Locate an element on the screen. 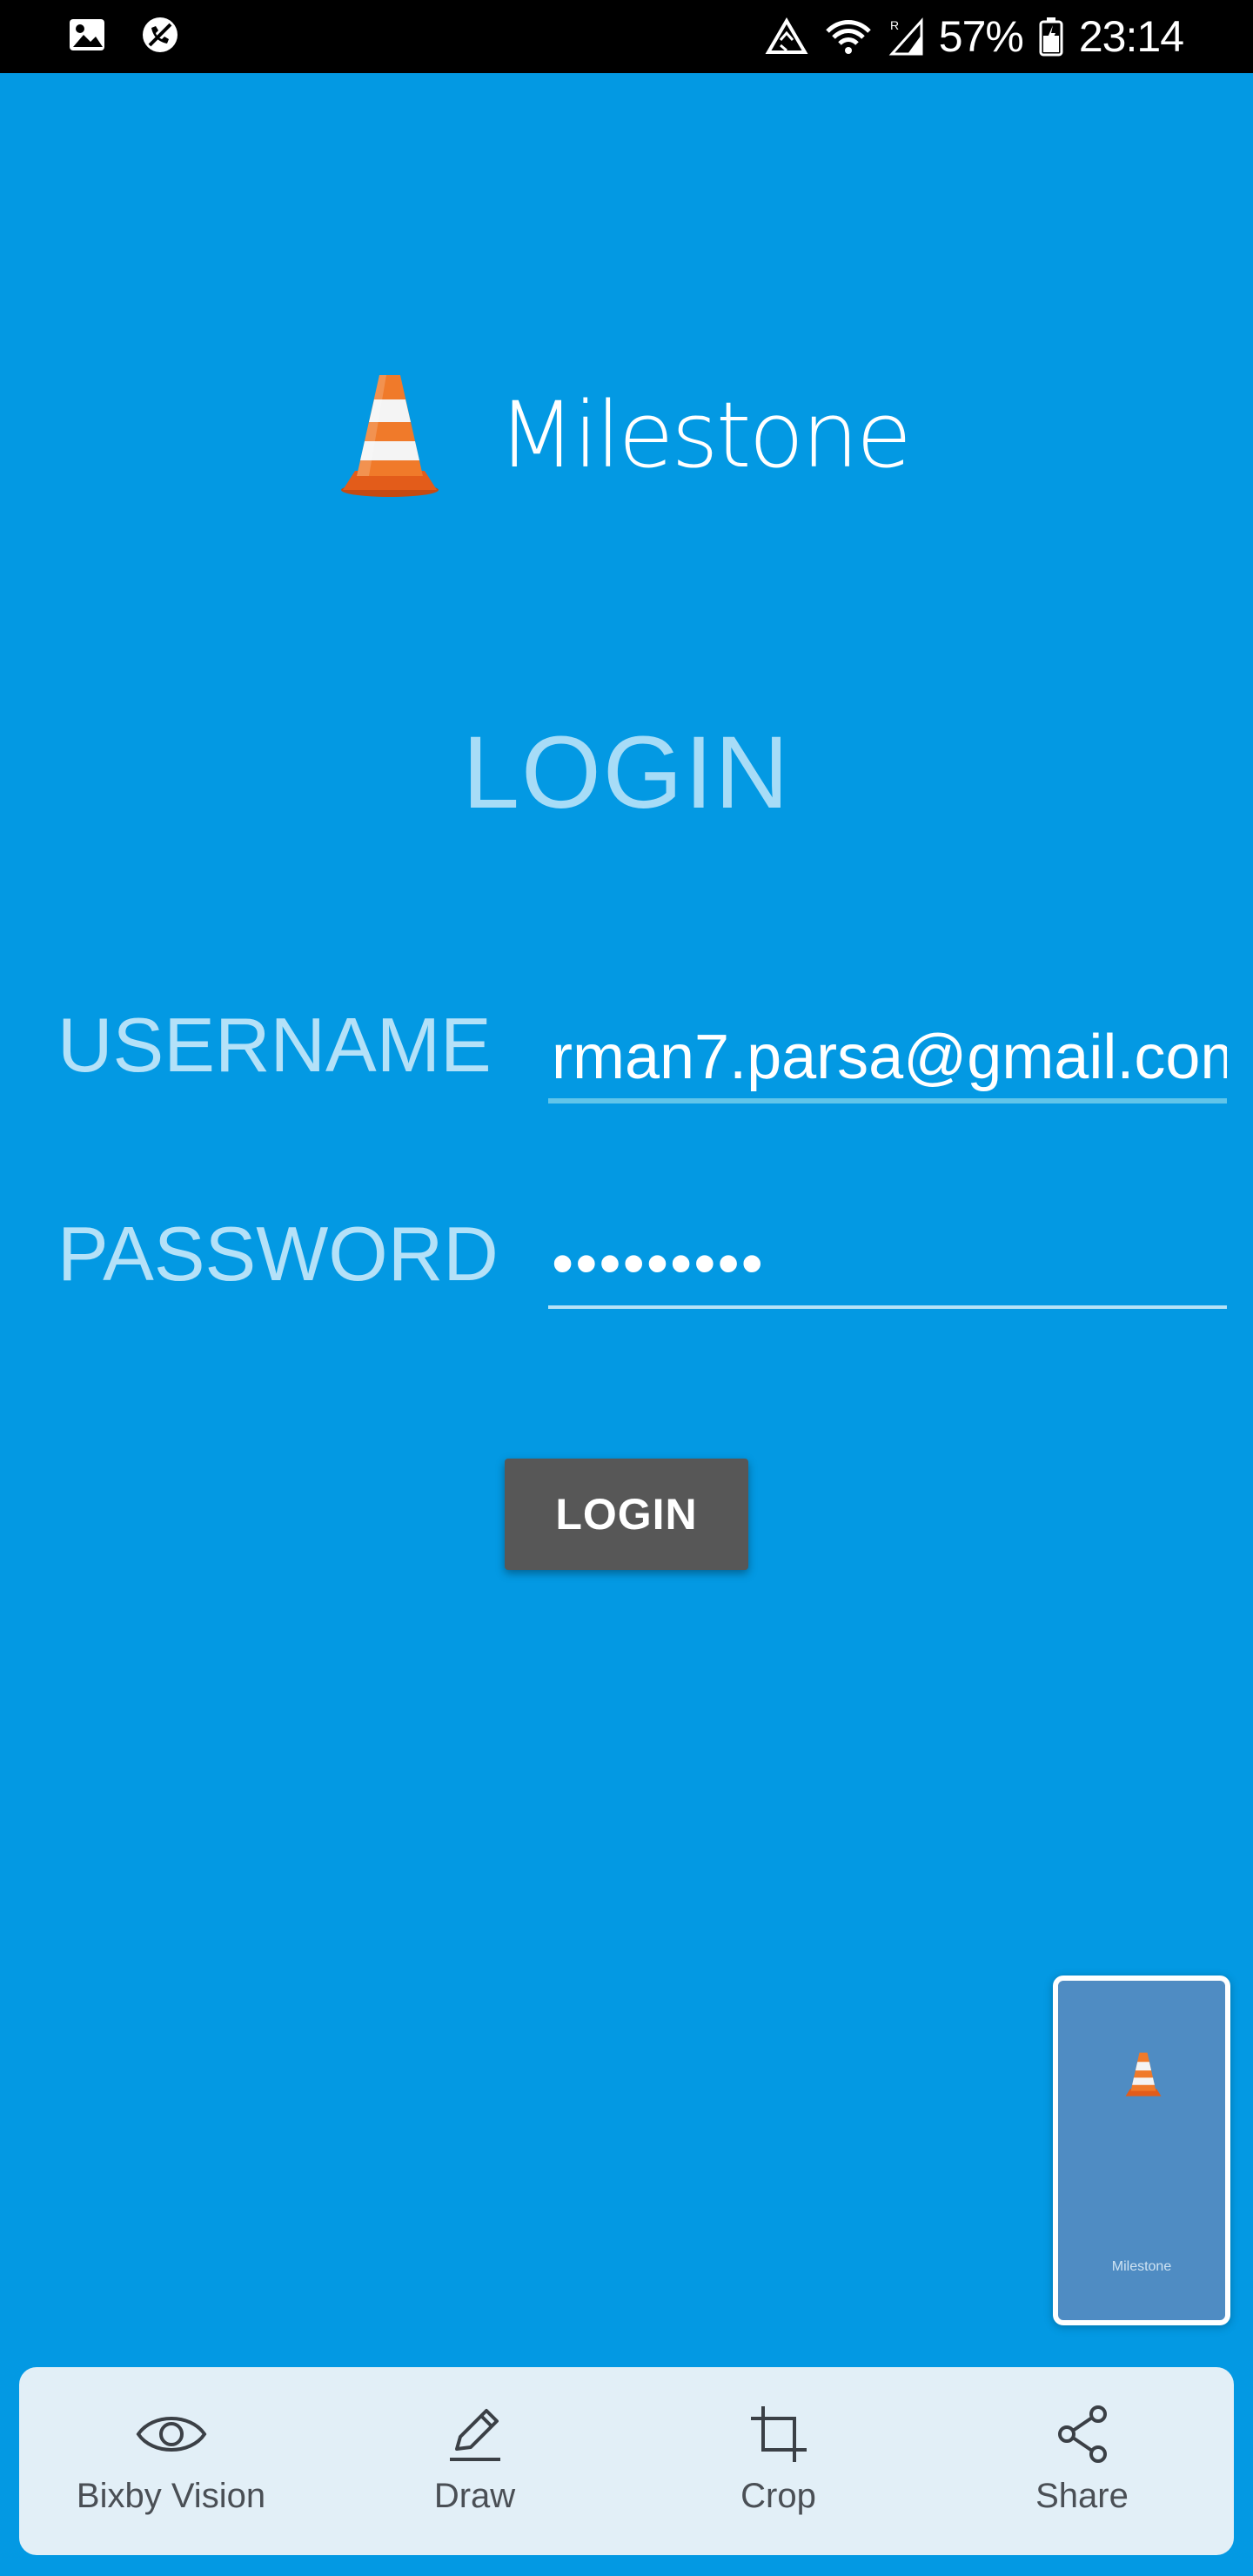  traffic-cone-icon is located at coordinates (390, 435).